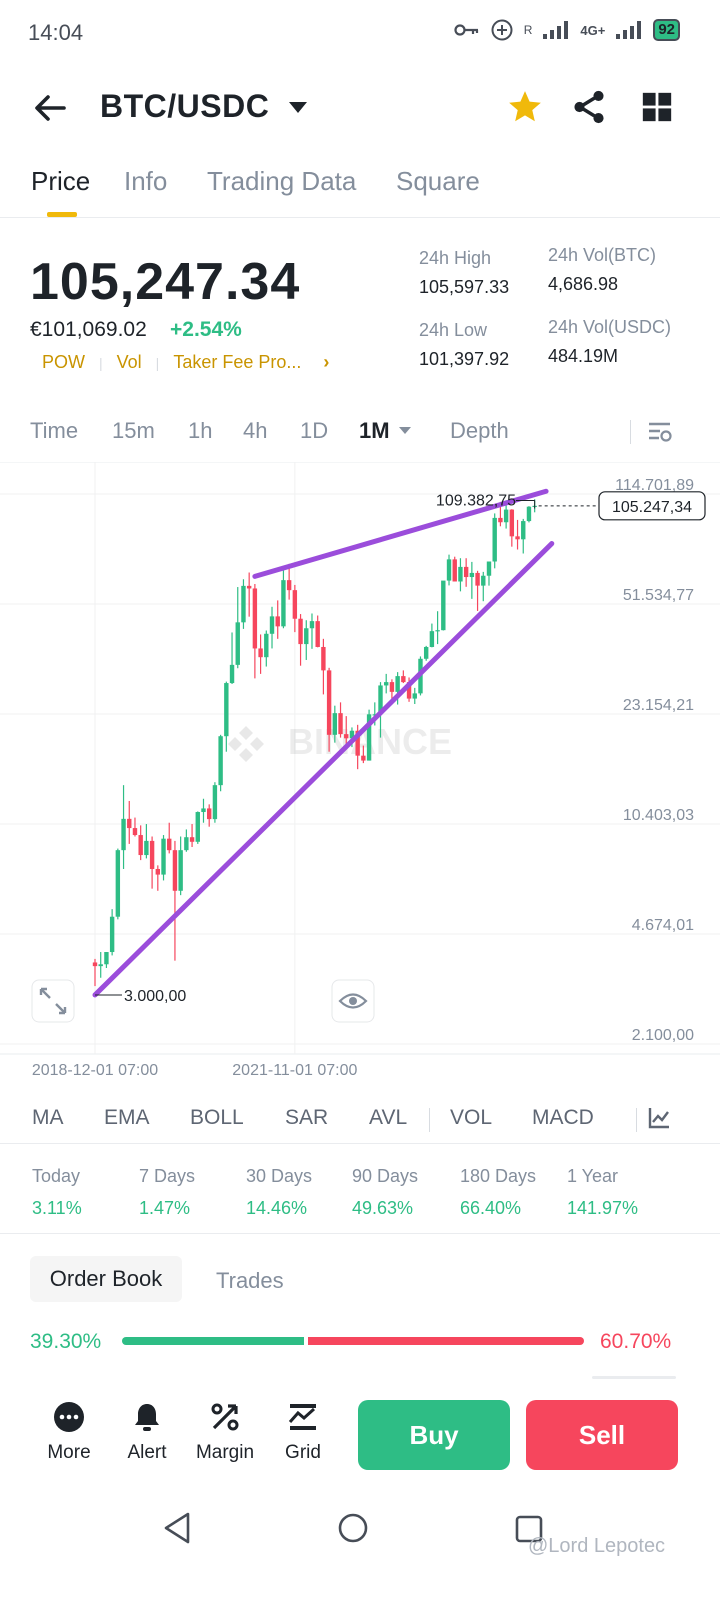 The image size is (720, 1600). I want to click on perf-label-30d: 30 Days, so click(279, 1176).